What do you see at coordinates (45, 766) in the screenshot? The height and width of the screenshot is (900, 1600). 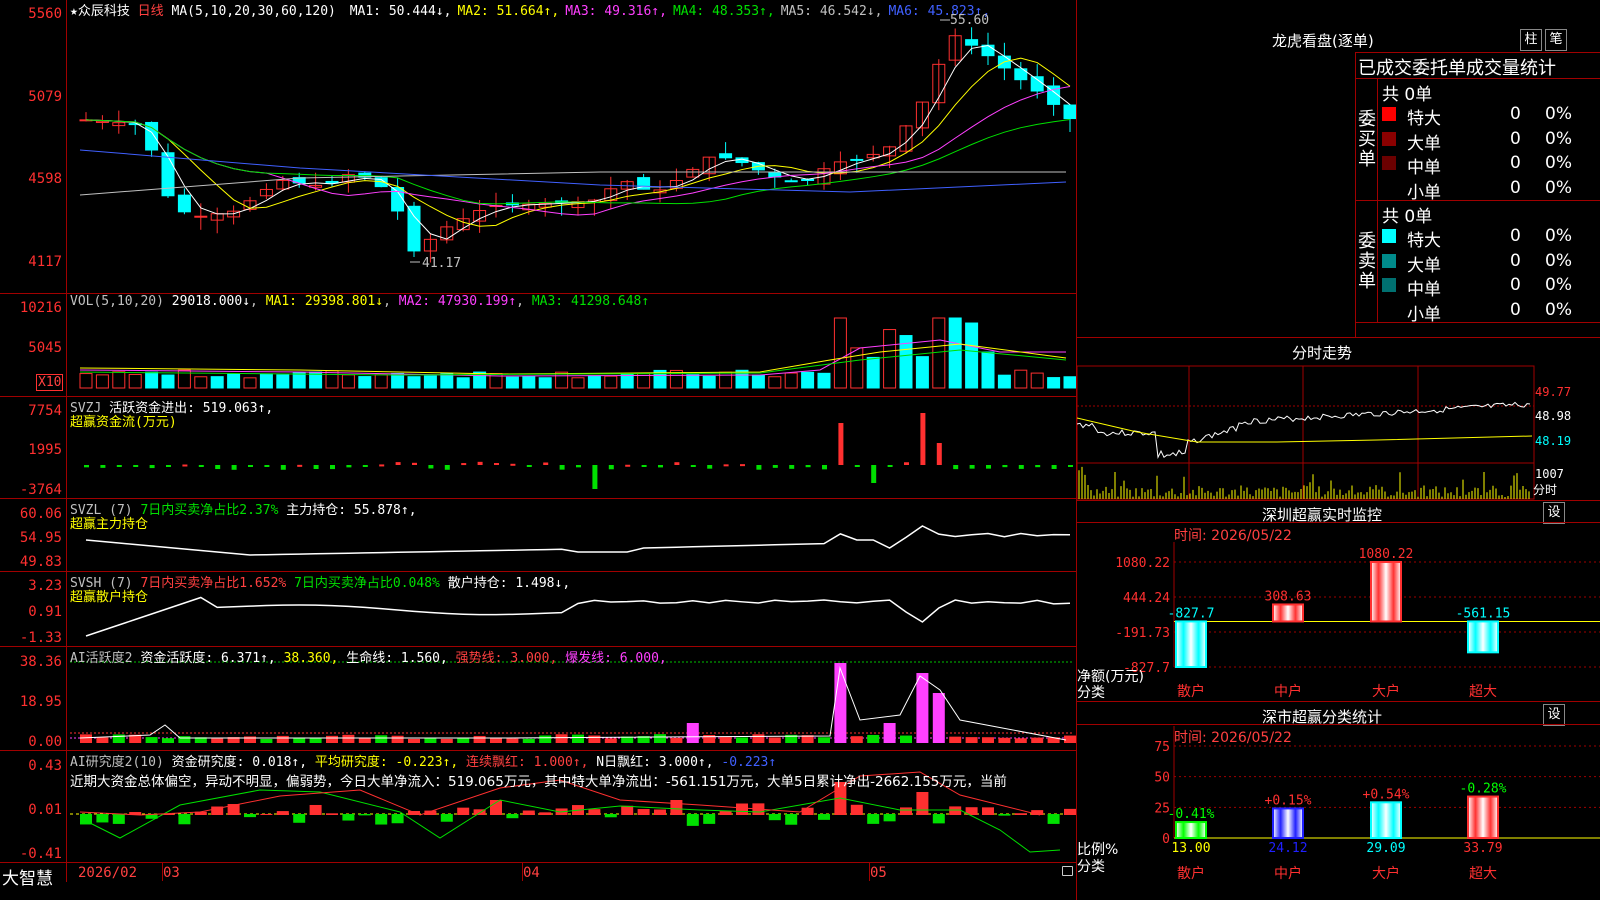 I see `ai2-y-tick: 0.43` at bounding box center [45, 766].